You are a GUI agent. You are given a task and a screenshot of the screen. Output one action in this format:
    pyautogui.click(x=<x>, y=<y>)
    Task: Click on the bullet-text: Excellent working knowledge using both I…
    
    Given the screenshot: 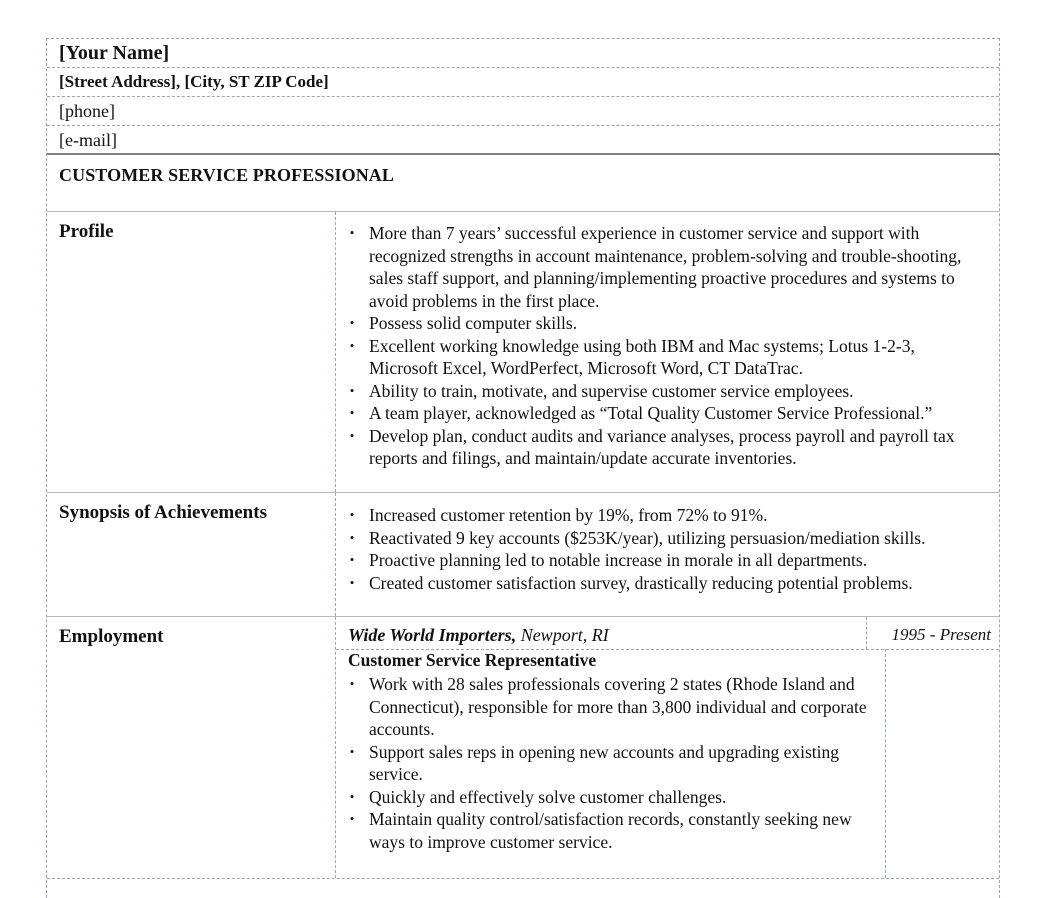 What is the action you would take?
    pyautogui.click(x=642, y=357)
    